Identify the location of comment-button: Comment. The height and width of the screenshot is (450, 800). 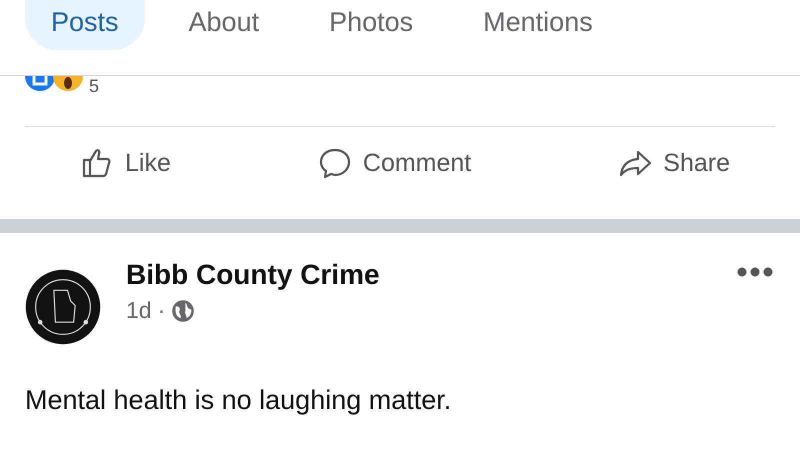
(395, 163).